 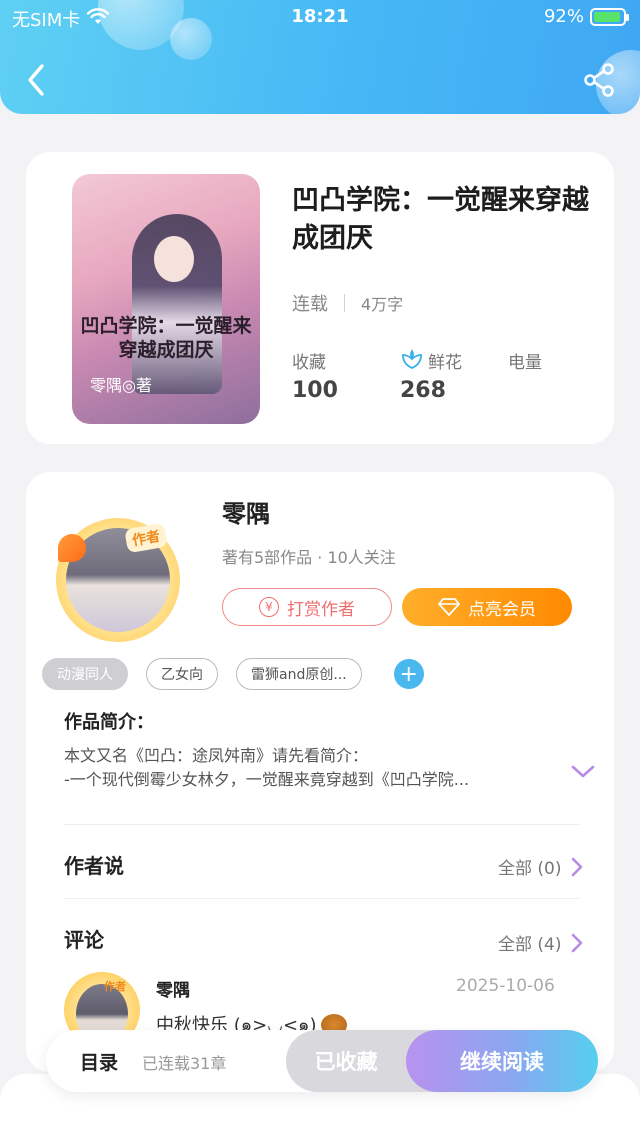 I want to click on author-says-all-link: 全部 (0), so click(x=540, y=866).